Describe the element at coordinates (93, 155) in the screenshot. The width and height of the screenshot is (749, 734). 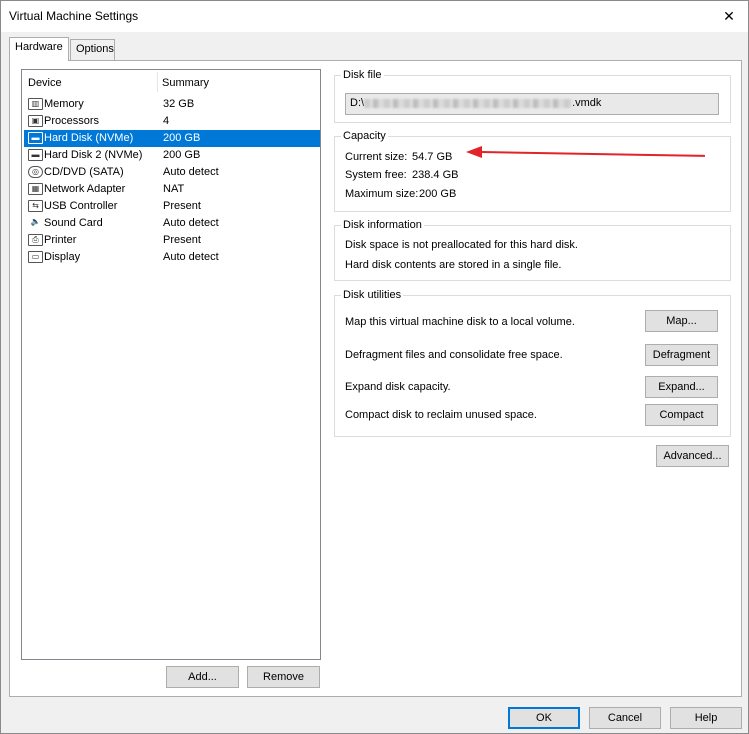
I see `device-name: Hard Disk 2 (NVMe)` at that location.